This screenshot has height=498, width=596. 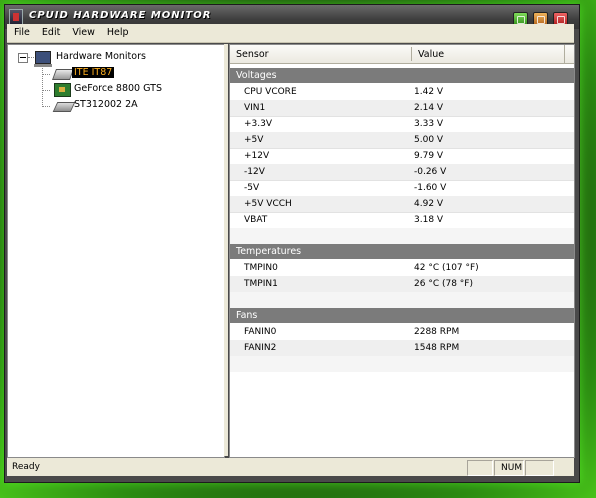 I want to click on sensor-name: FANIN0, so click(x=260, y=332).